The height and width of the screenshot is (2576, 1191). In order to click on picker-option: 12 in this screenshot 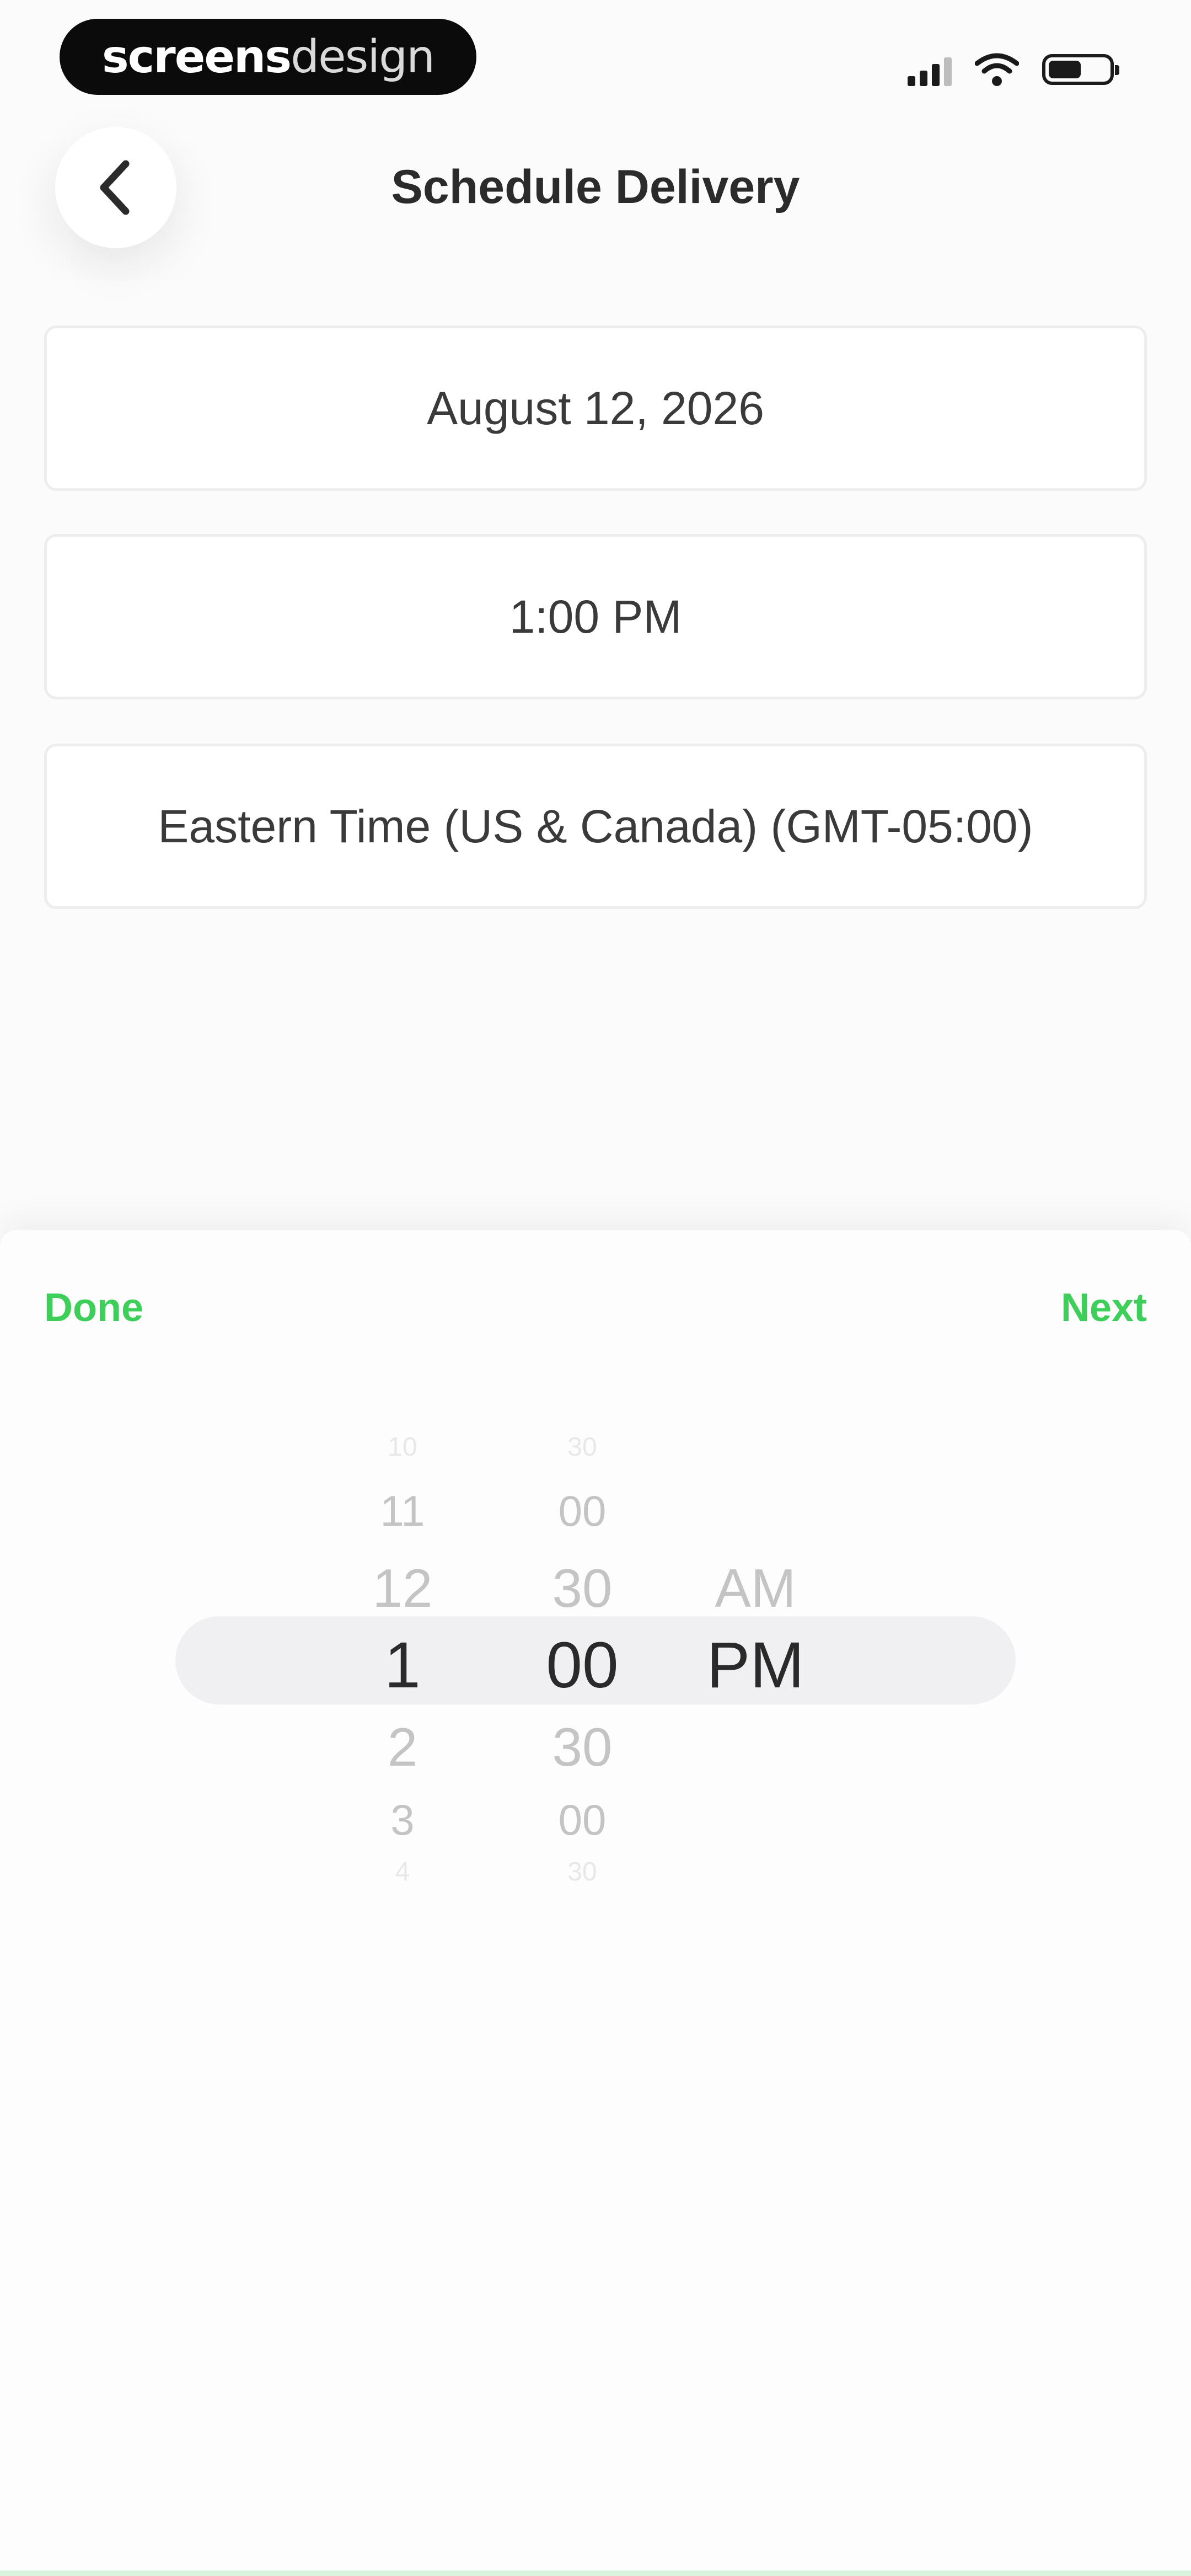, I will do `click(403, 1588)`.